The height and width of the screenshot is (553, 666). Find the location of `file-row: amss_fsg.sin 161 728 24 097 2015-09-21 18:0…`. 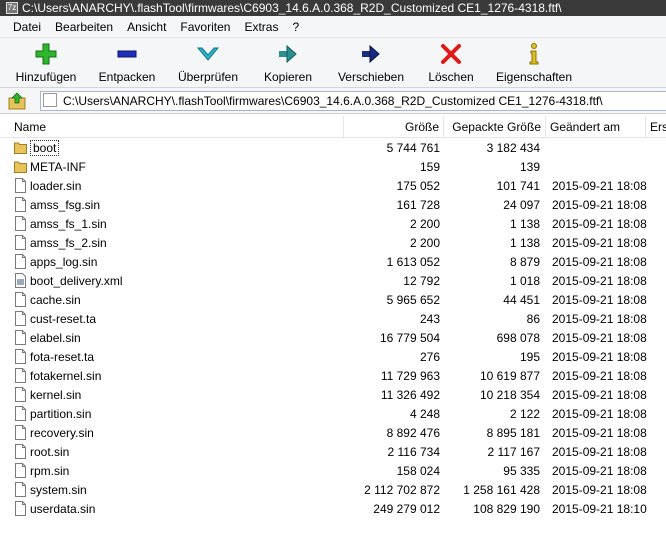

file-row: amss_fsg.sin 161 728 24 097 2015-09-21 18:0… is located at coordinates (333, 205).